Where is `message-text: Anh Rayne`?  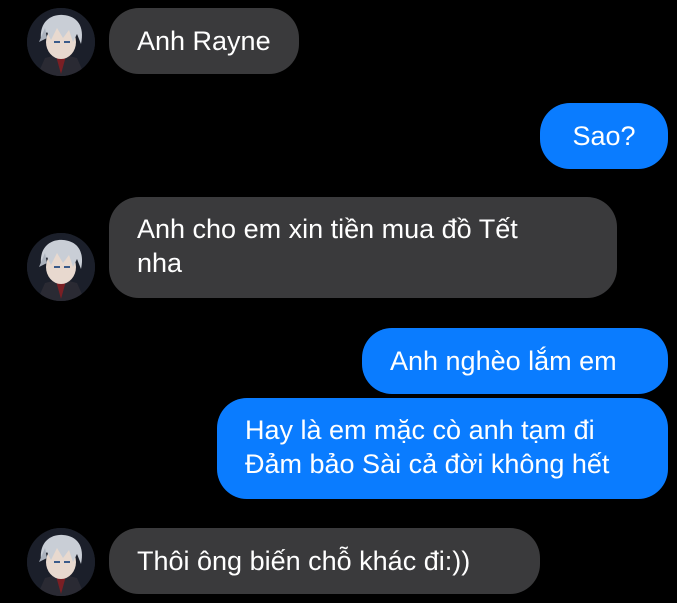
message-text: Anh Rayne is located at coordinates (204, 41).